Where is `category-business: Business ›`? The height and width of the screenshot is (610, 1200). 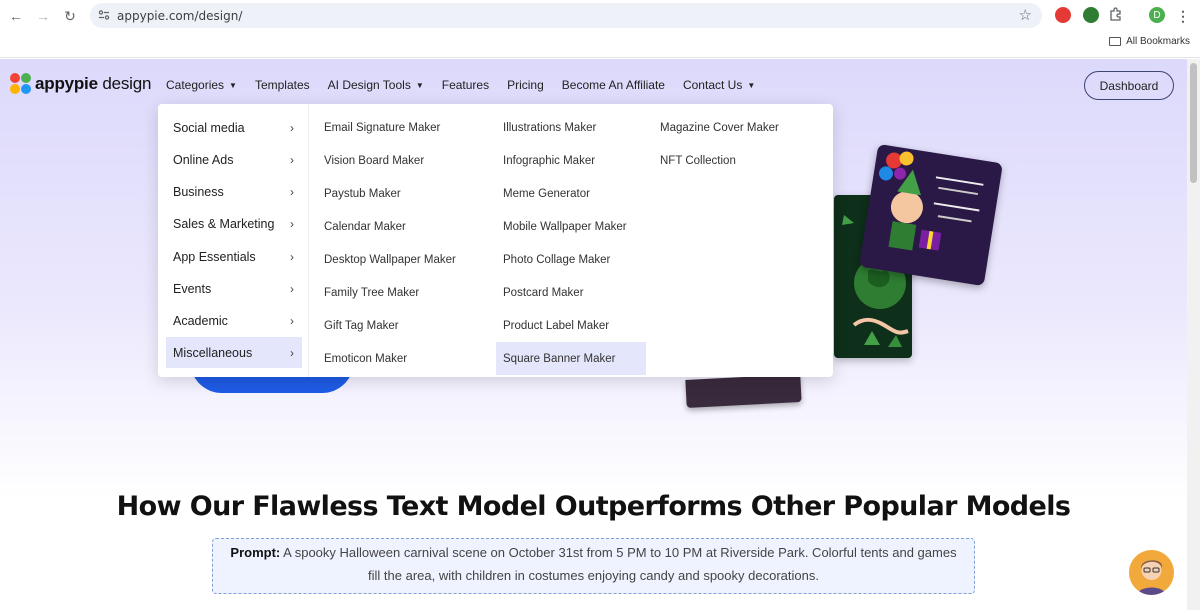 category-business: Business › is located at coordinates (234, 191).